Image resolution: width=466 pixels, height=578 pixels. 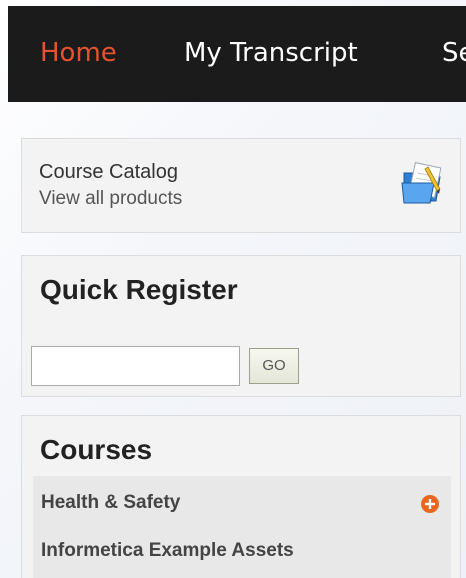 What do you see at coordinates (167, 551) in the screenshot?
I see `course-item-informetica-example-assets: Informetica Example Assets` at bounding box center [167, 551].